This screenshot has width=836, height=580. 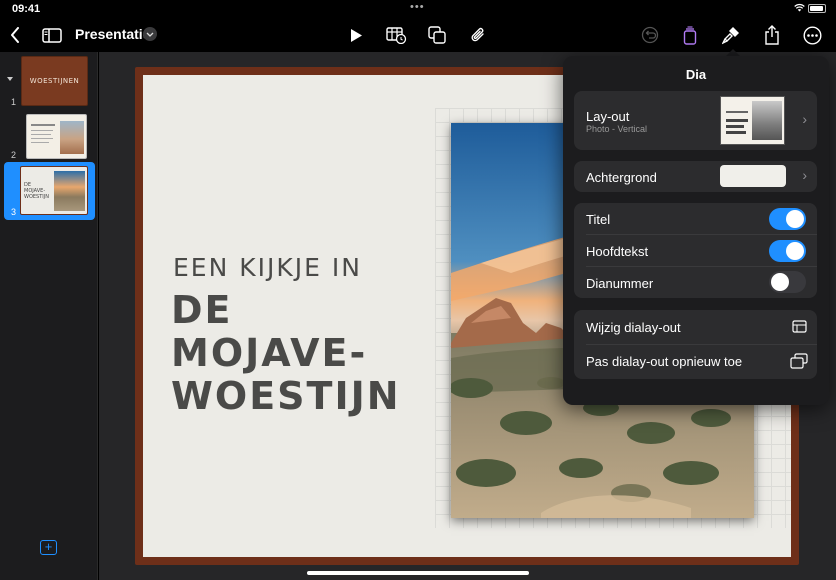 I want to click on more-button, so click(x=812, y=35).